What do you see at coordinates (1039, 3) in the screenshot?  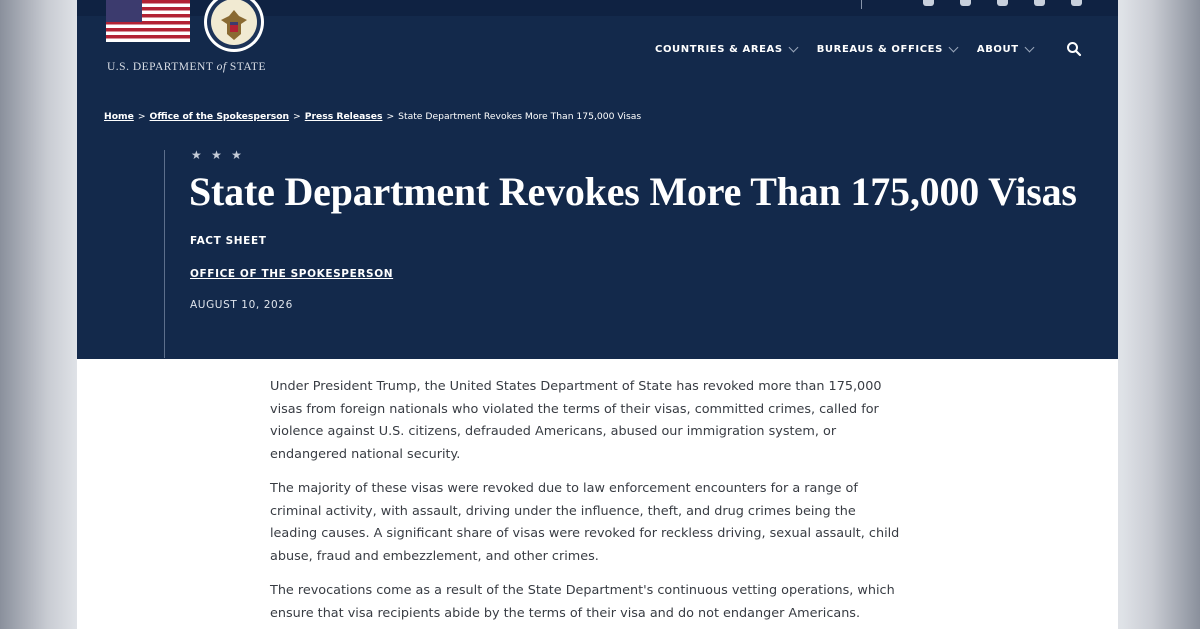 I see `youtube-icon` at bounding box center [1039, 3].